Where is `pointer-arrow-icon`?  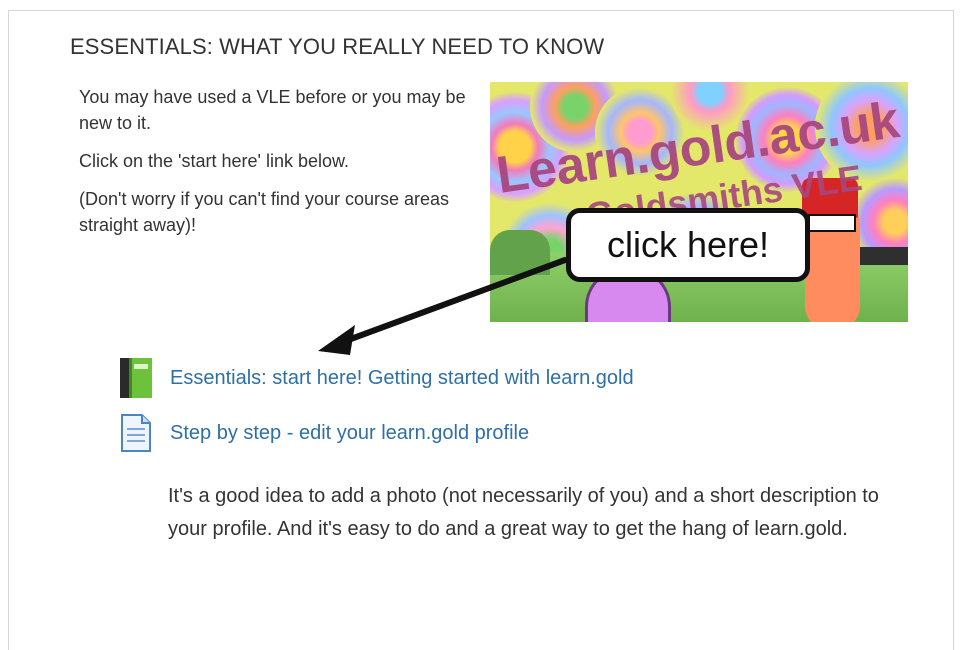 pointer-arrow-icon is located at coordinates (443, 306).